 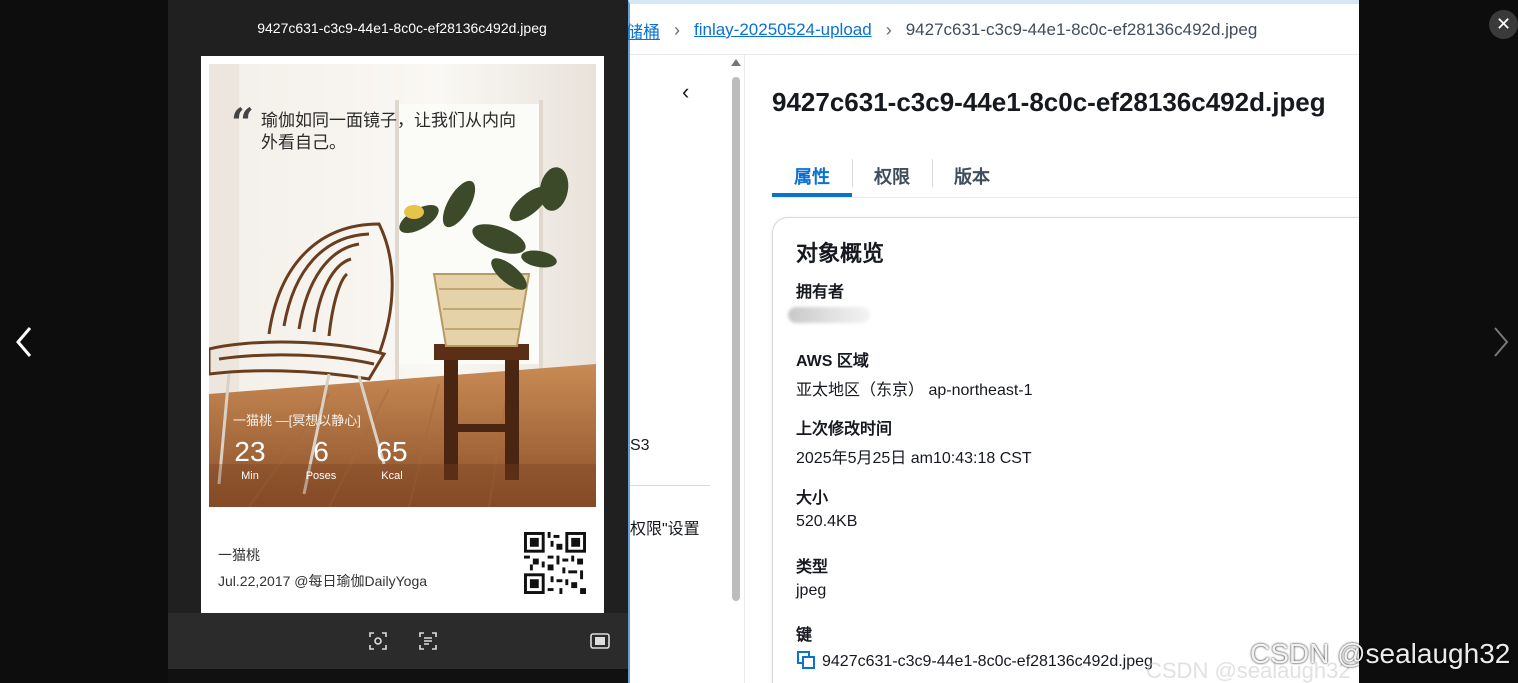 I want to click on tab-versions: 版本, so click(x=972, y=176).